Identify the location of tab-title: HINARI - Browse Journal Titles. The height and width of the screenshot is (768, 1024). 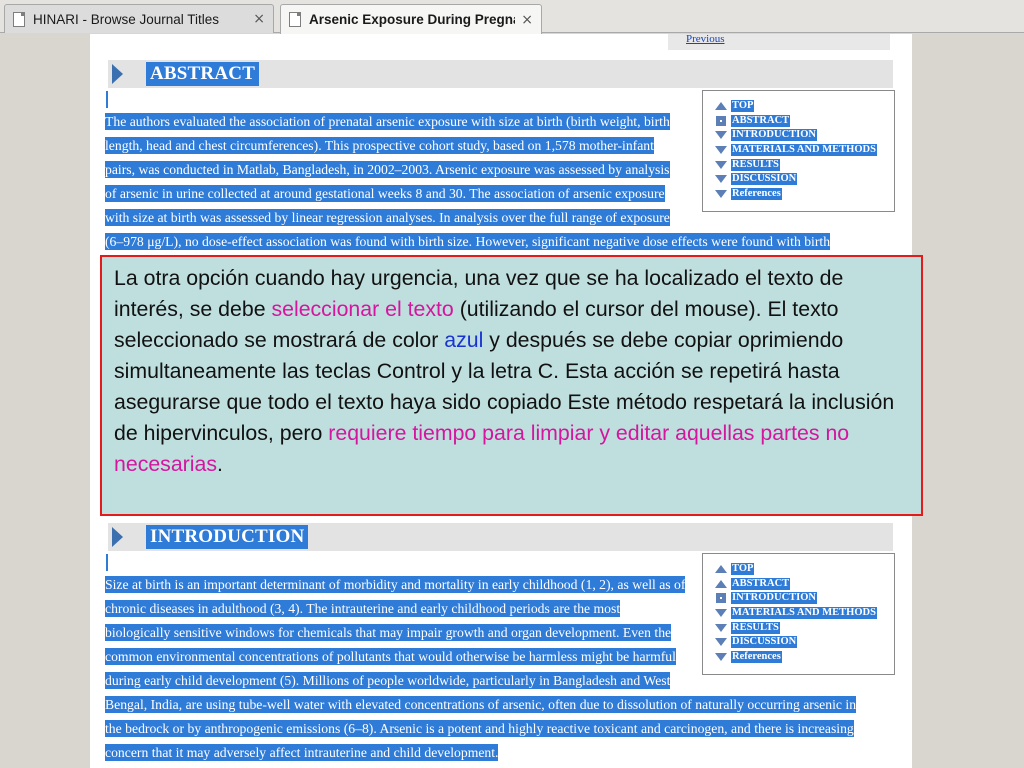
(126, 19).